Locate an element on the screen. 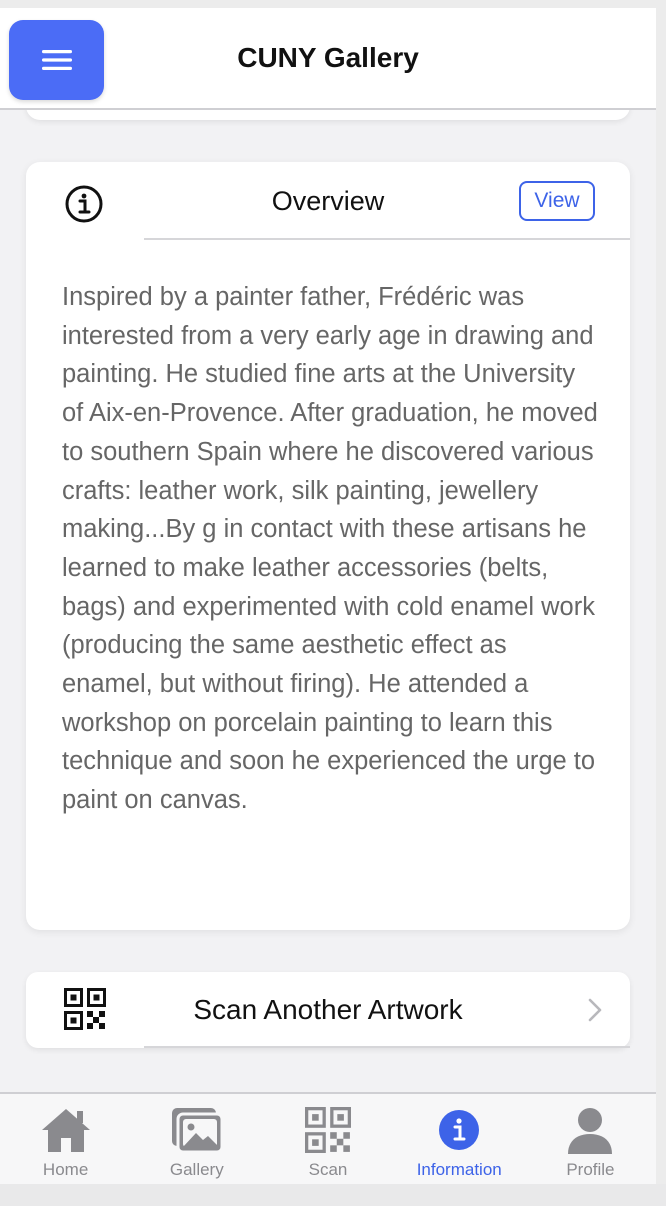  tab-scan: Scan is located at coordinates (327, 1139).